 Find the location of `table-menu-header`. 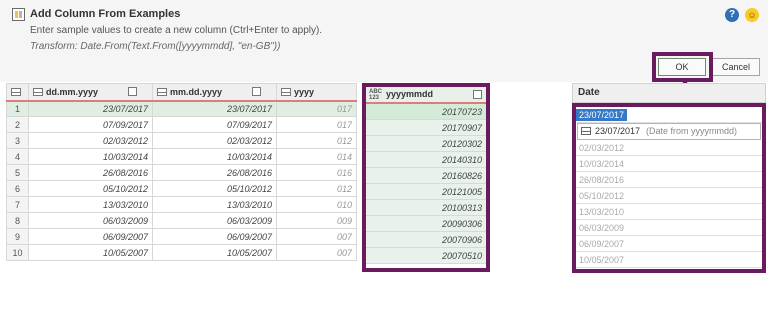

table-menu-header is located at coordinates (17, 92).